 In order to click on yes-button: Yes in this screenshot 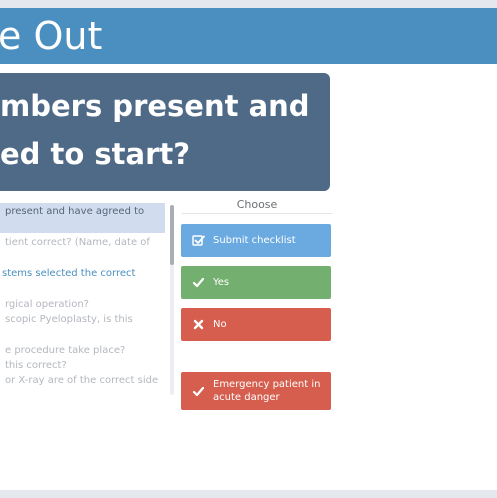, I will do `click(256, 282)`.